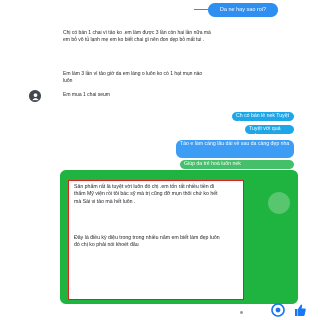 This screenshot has width=320, height=320. I want to click on pill-text: Da ne hay sao roi?, so click(243, 10).